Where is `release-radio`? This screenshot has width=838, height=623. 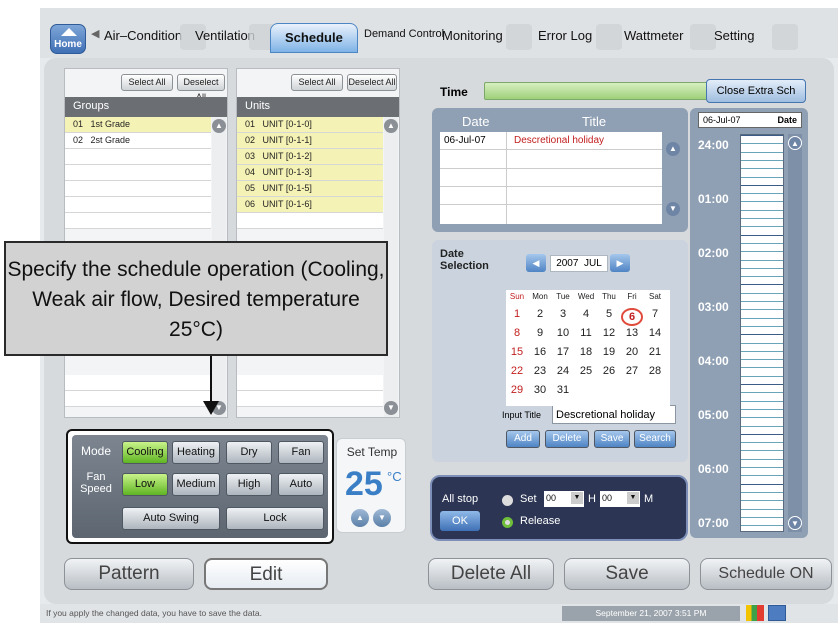
release-radio is located at coordinates (507, 522).